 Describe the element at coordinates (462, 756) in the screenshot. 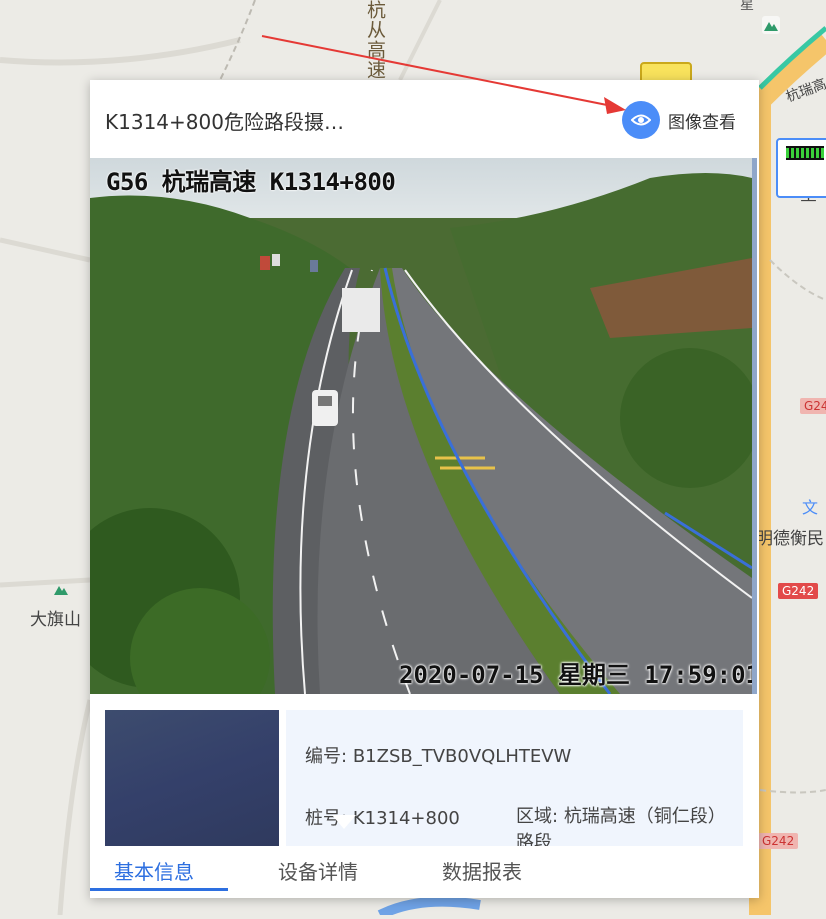

I see `device-id-value: B1ZSB_TVB0VQLHTEVW` at that location.